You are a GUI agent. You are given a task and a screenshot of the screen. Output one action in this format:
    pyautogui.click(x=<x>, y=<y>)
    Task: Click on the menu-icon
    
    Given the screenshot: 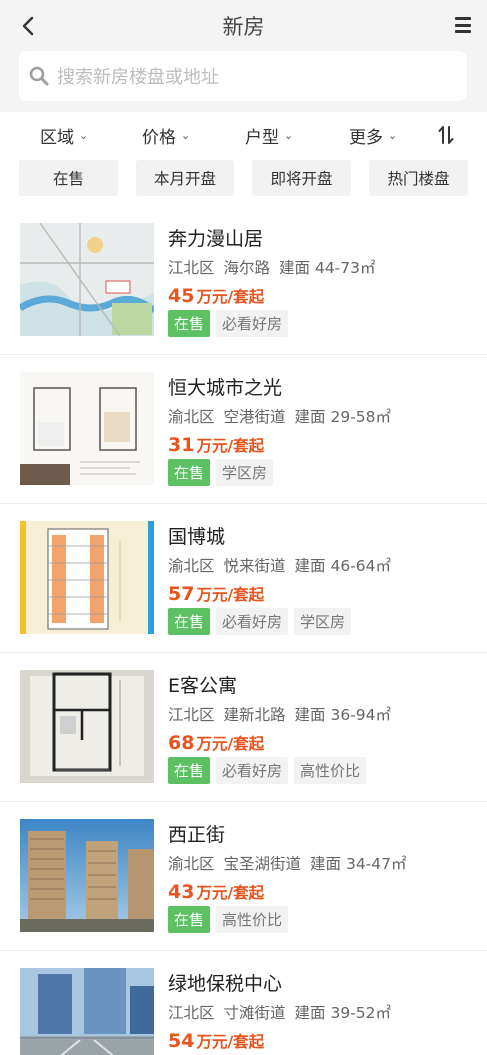 What is the action you would take?
    pyautogui.click(x=463, y=25)
    